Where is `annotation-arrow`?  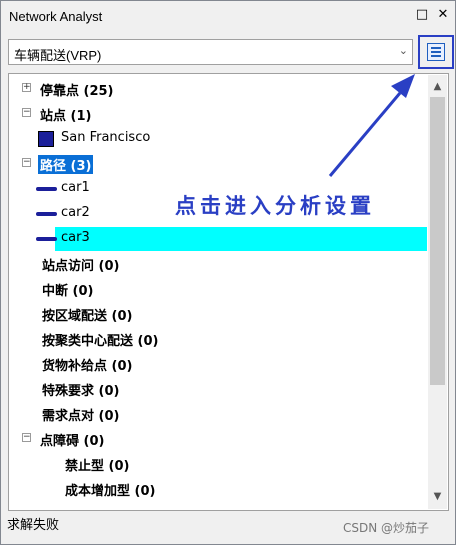
annotation-arrow is located at coordinates (371, 125).